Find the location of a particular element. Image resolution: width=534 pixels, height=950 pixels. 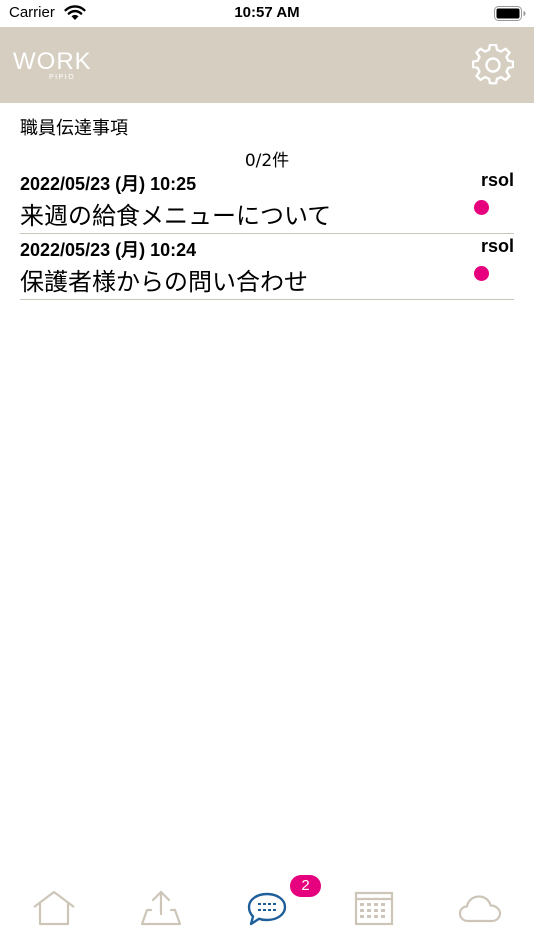

cloud-icon is located at coordinates (480, 909).